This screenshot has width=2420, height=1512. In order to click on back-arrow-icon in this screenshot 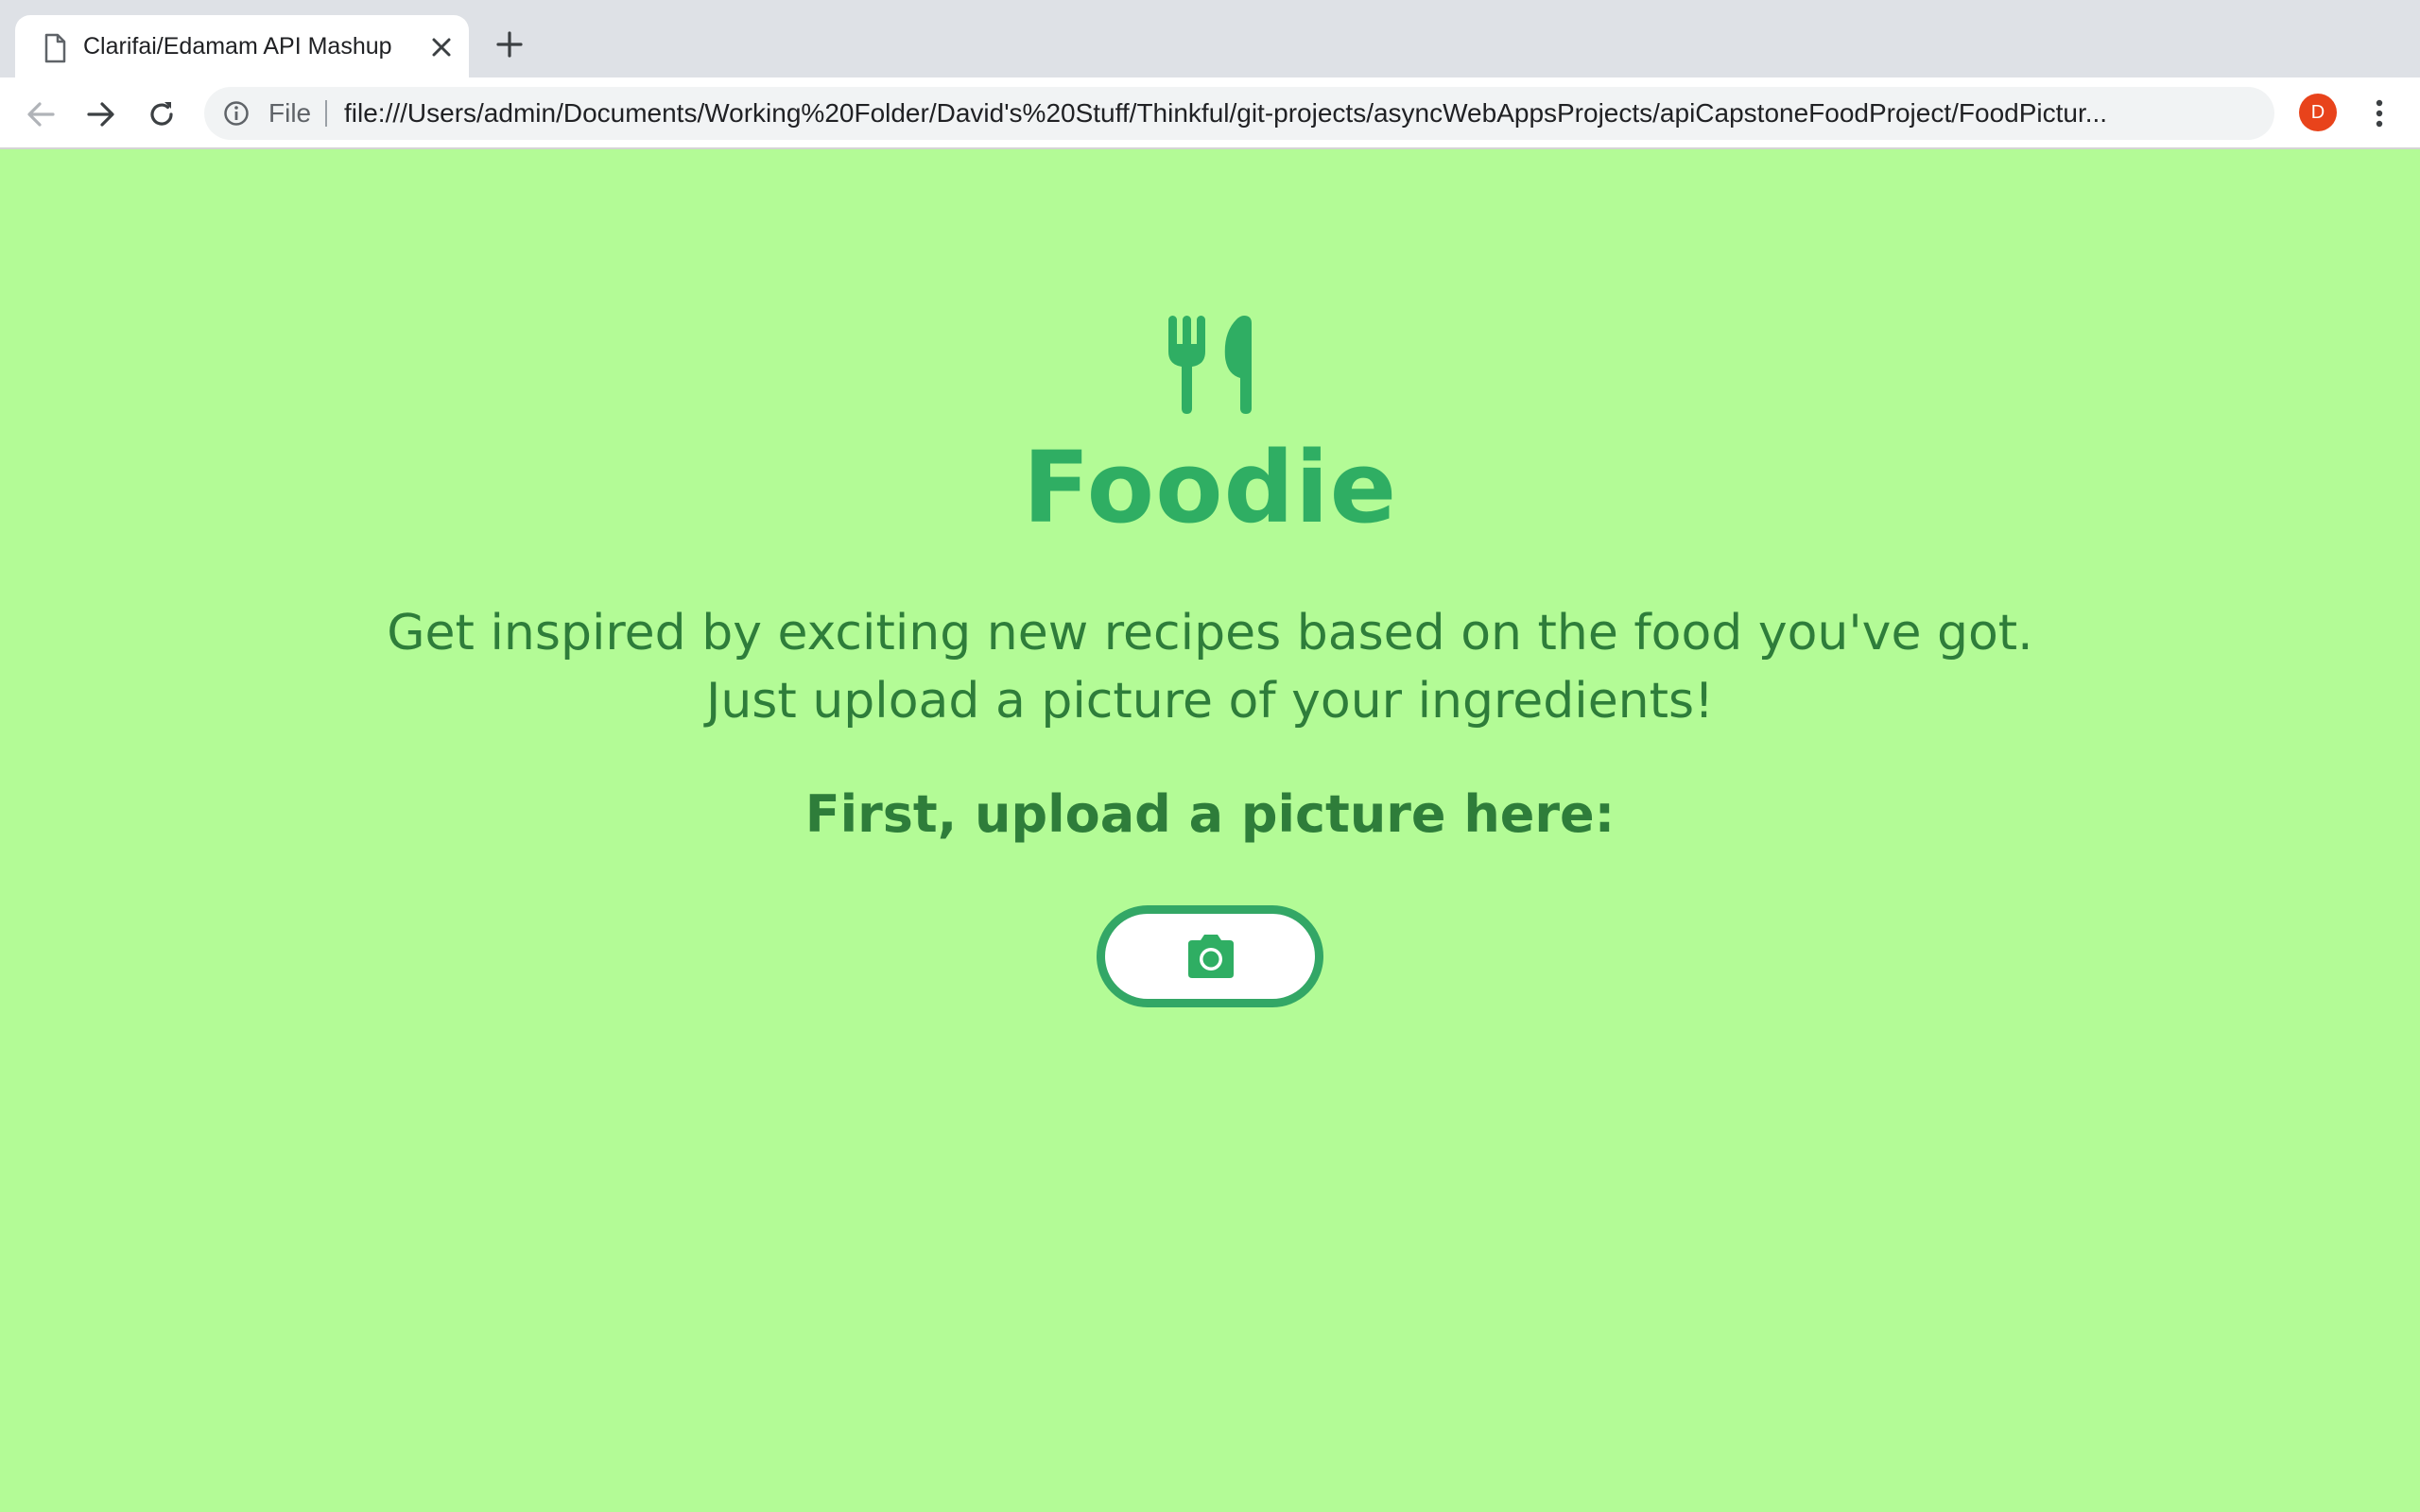, I will do `click(41, 114)`.